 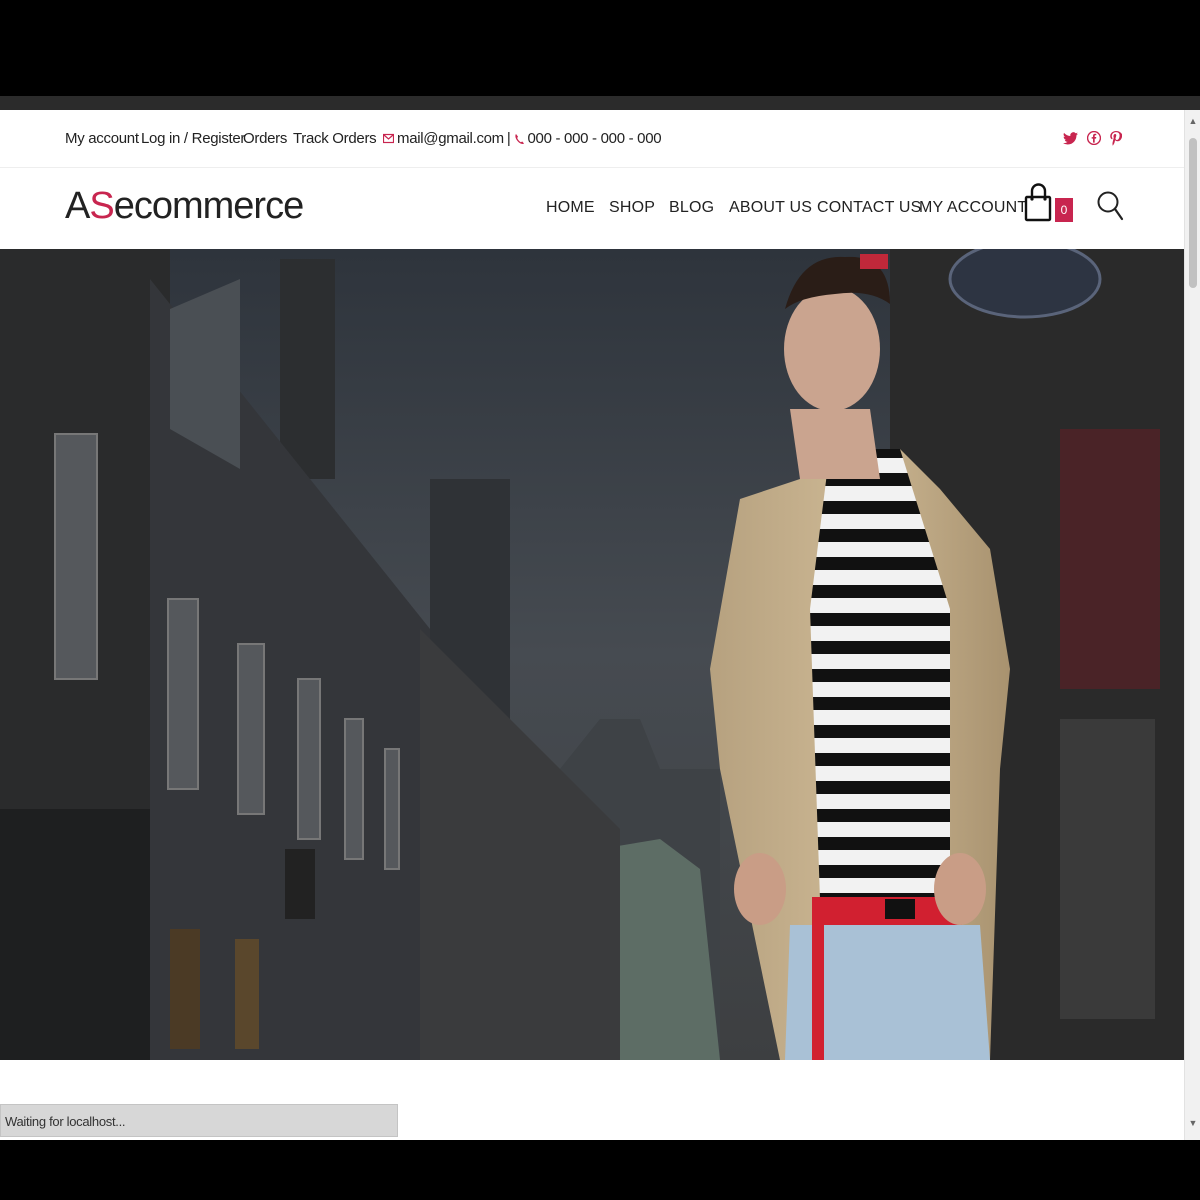 What do you see at coordinates (1070, 138) in the screenshot?
I see `twitter-icon` at bounding box center [1070, 138].